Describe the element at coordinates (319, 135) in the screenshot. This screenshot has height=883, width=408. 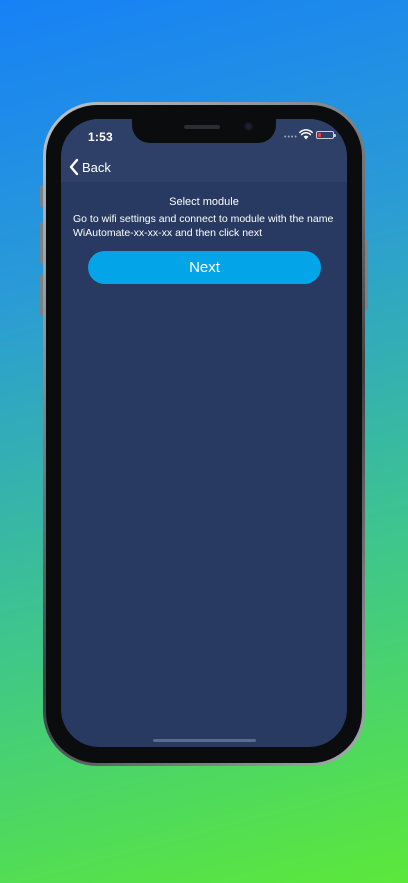
I see `battery-level-indicator` at that location.